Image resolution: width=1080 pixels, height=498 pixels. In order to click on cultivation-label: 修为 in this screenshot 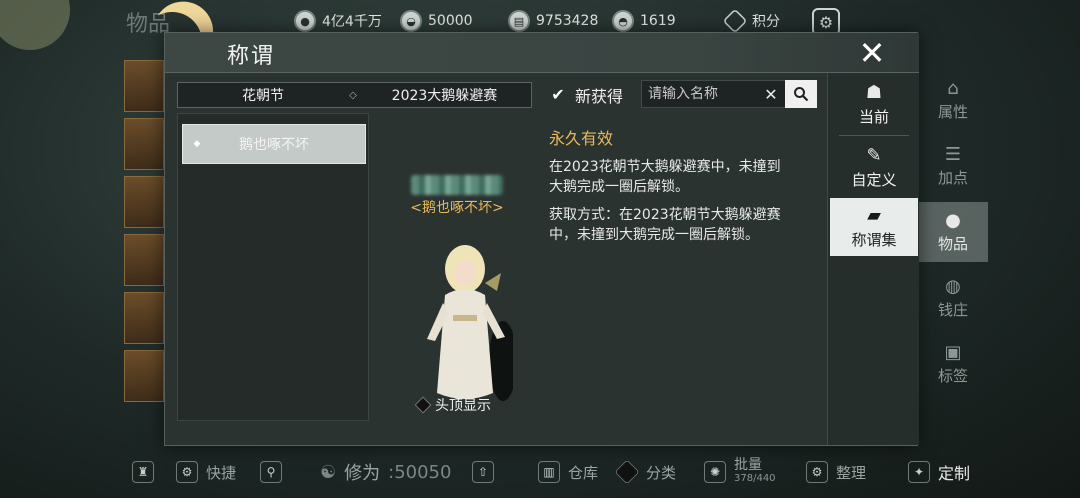, I will do `click(362, 473)`.